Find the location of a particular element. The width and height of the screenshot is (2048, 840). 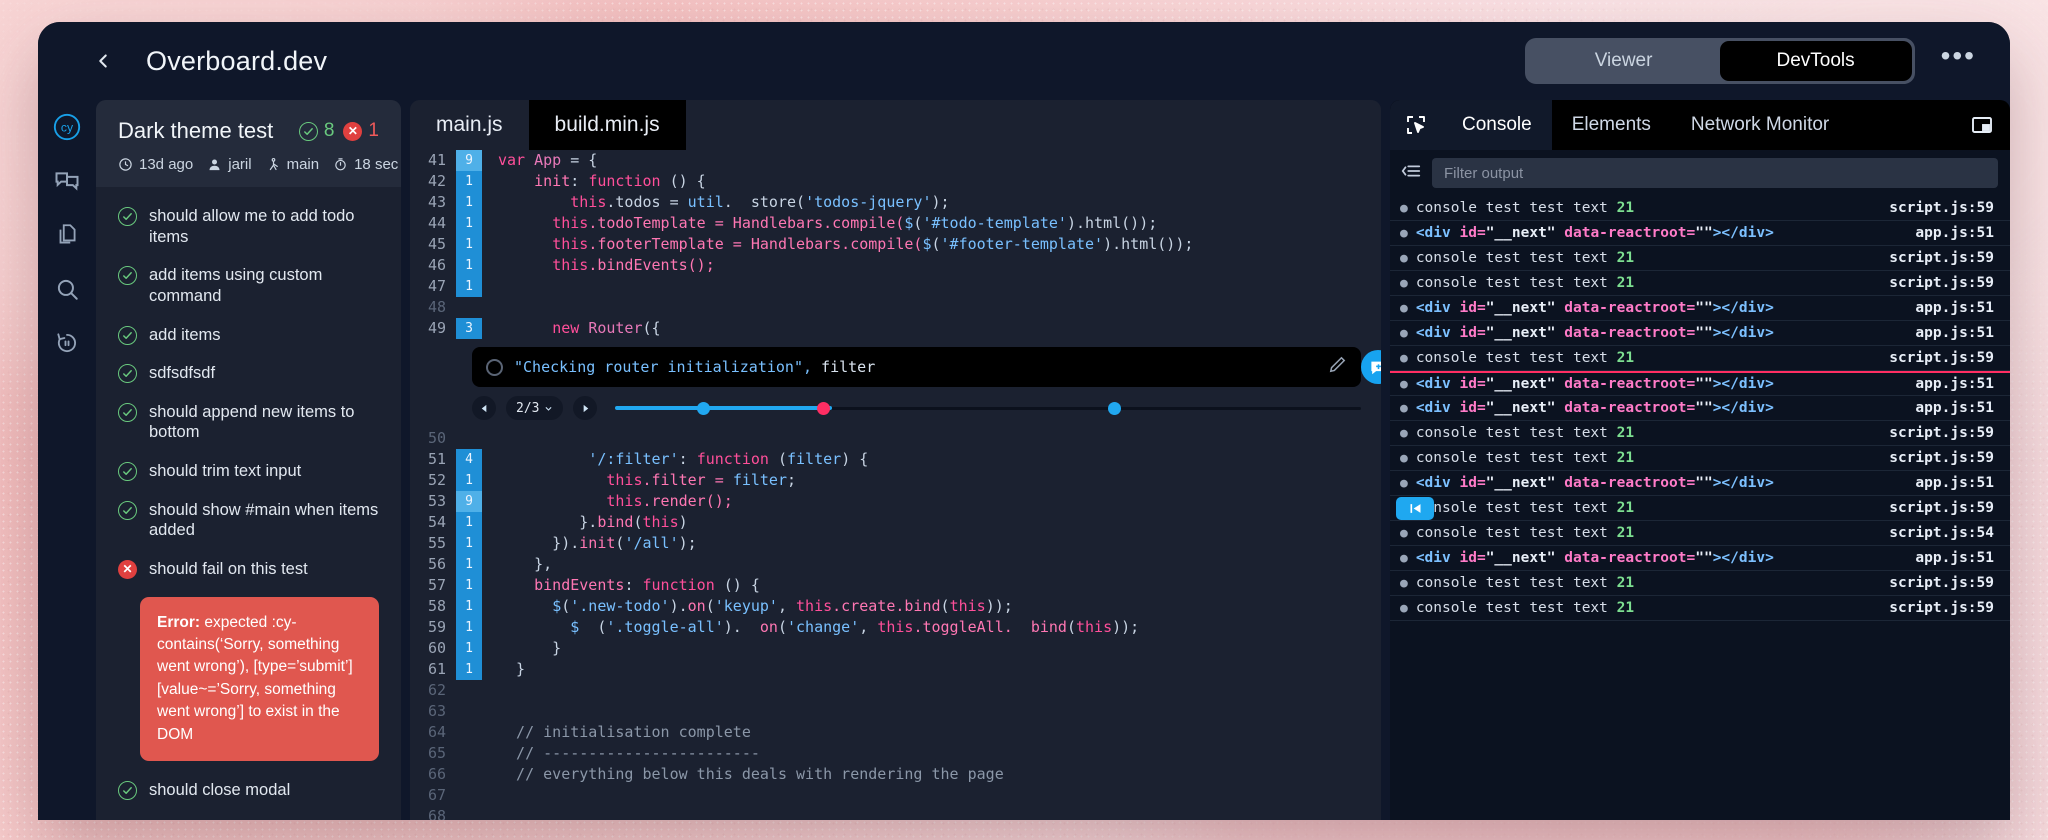

edit-icon is located at coordinates (1337, 367).